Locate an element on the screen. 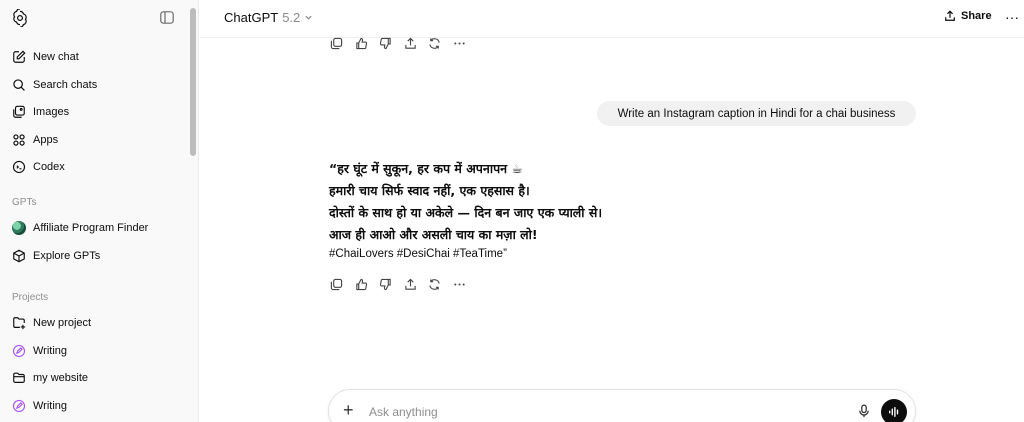  message-input: Ask anything is located at coordinates (403, 412).